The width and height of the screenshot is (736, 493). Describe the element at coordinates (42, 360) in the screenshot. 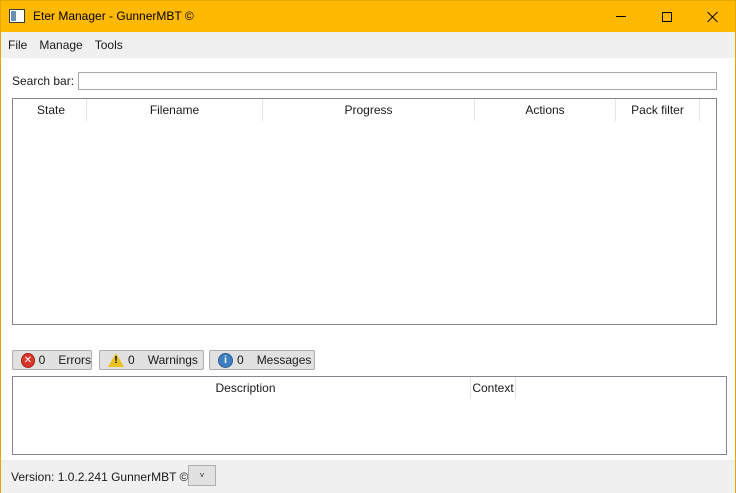

I see `errors-count: 0` at that location.